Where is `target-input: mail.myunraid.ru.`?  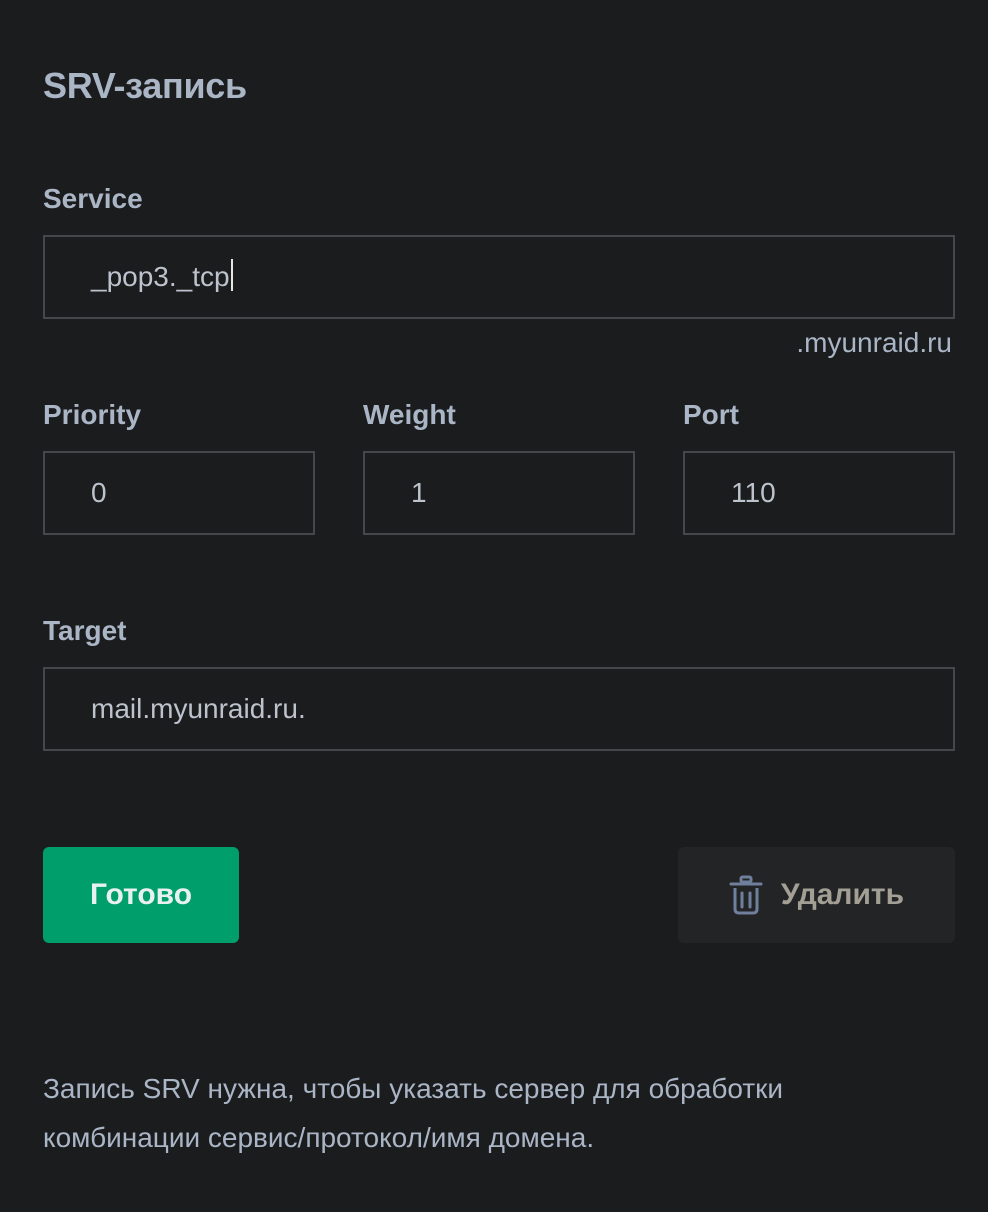
target-input: mail.myunraid.ru. is located at coordinates (499, 709).